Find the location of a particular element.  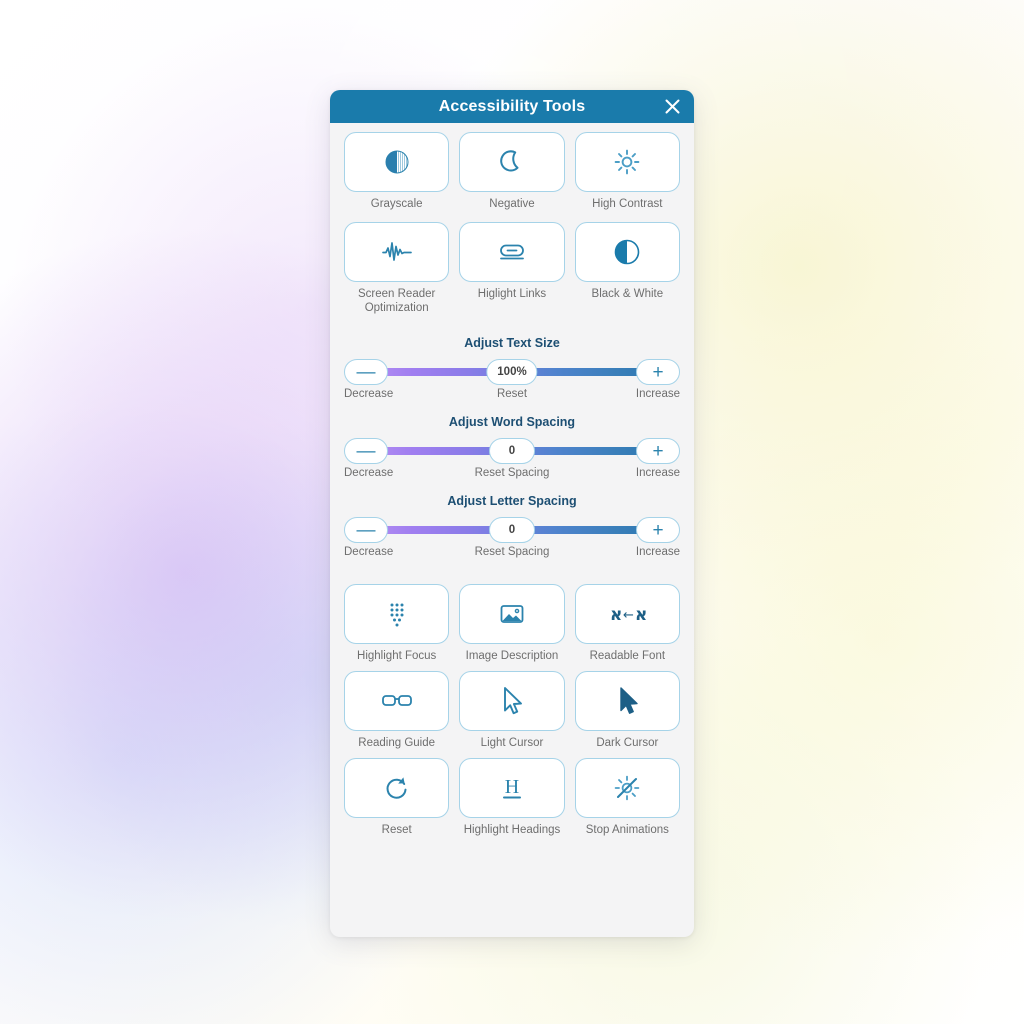

tool-highlight-headings: H Highlight Headings is located at coordinates (512, 797).